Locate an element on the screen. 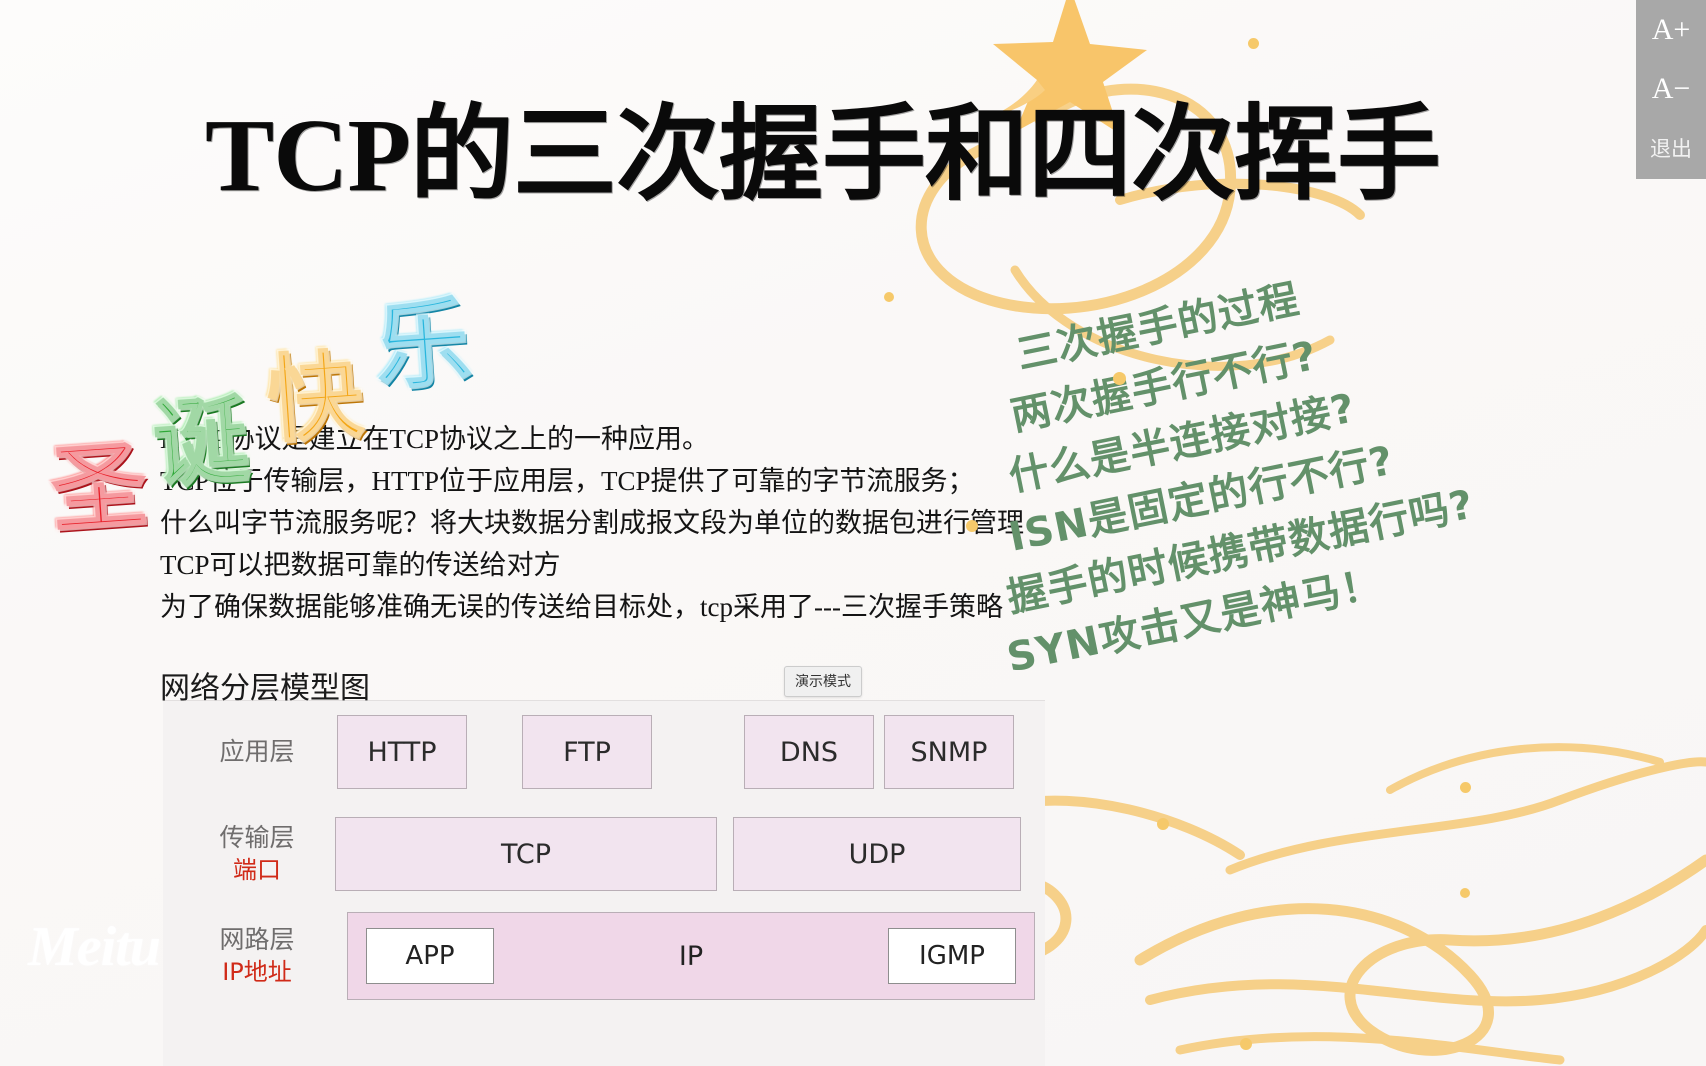 The image size is (1706, 1066). protocol-cell-snmp: SNMP is located at coordinates (949, 752).